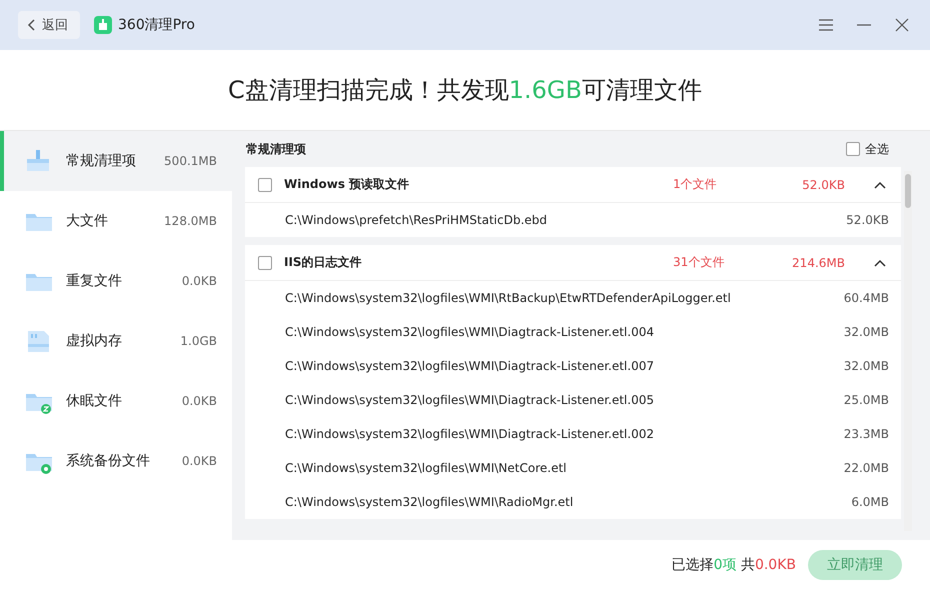  I want to click on select-all-label: 全选, so click(877, 149).